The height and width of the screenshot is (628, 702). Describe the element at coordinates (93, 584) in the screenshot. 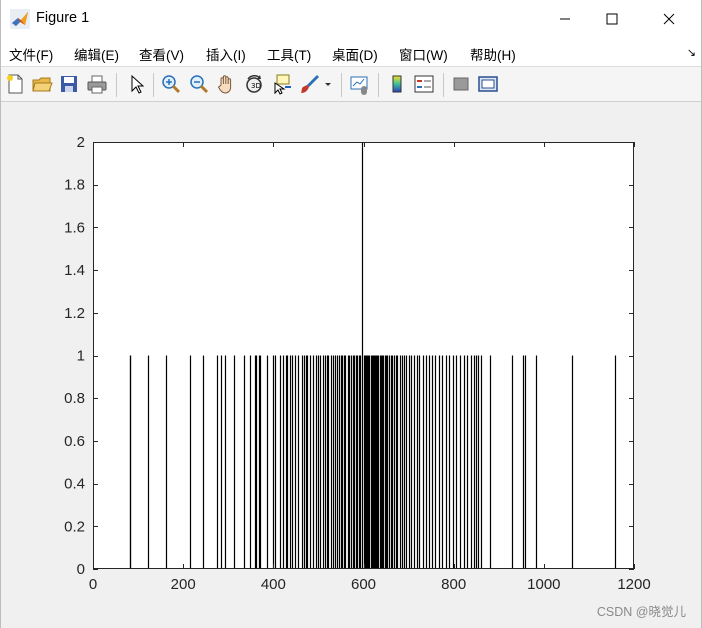

I see `x-tick-label: 0` at that location.